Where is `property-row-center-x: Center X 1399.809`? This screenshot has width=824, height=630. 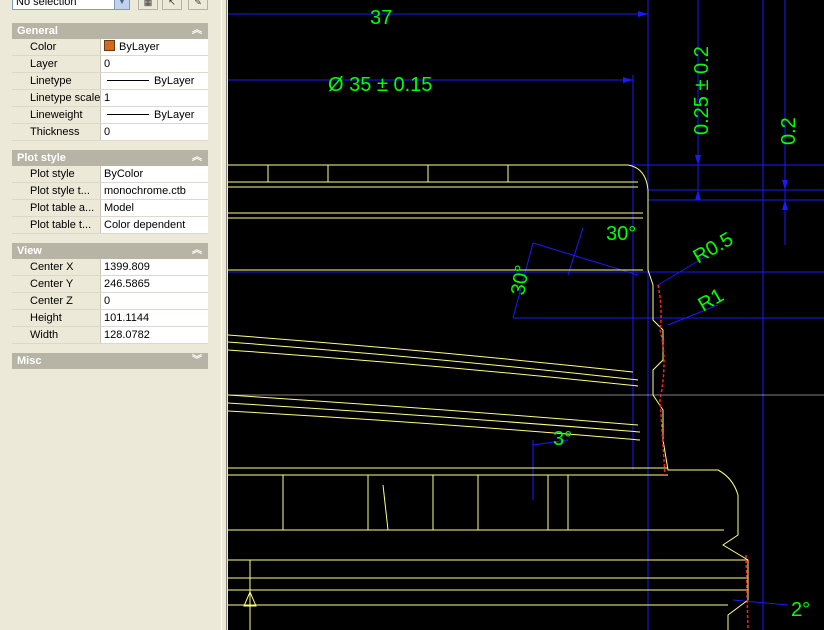
property-row-center-x: Center X 1399.809 is located at coordinates (110, 267).